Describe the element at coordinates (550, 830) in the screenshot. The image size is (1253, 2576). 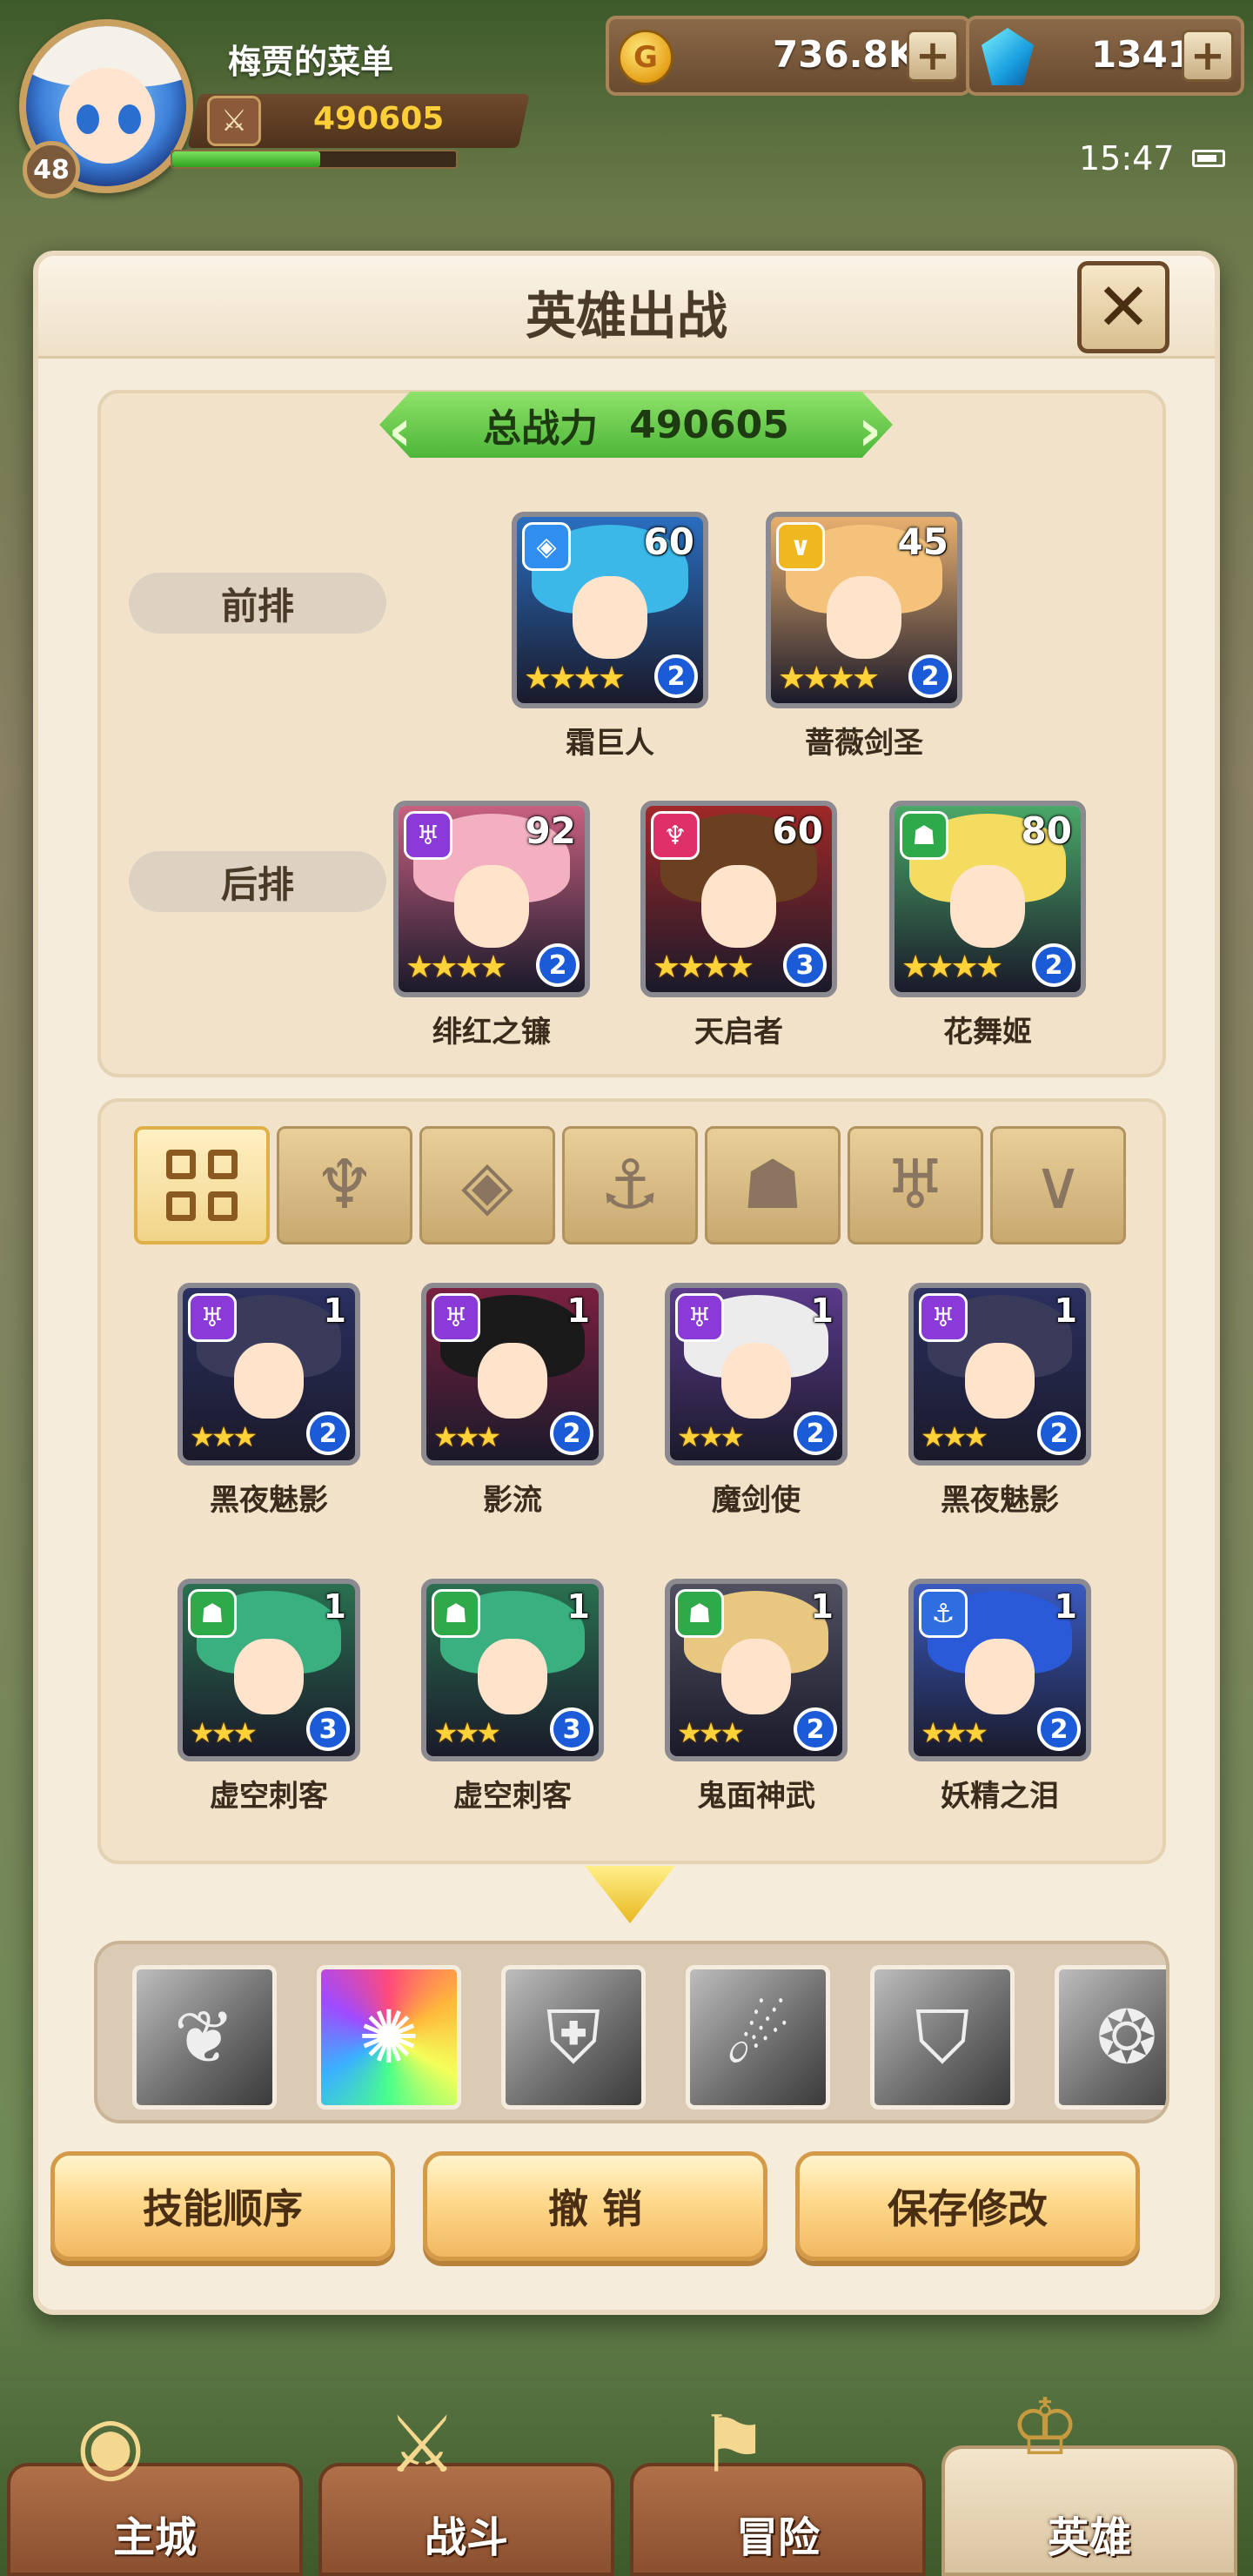
I see `hero-level: 92` at that location.